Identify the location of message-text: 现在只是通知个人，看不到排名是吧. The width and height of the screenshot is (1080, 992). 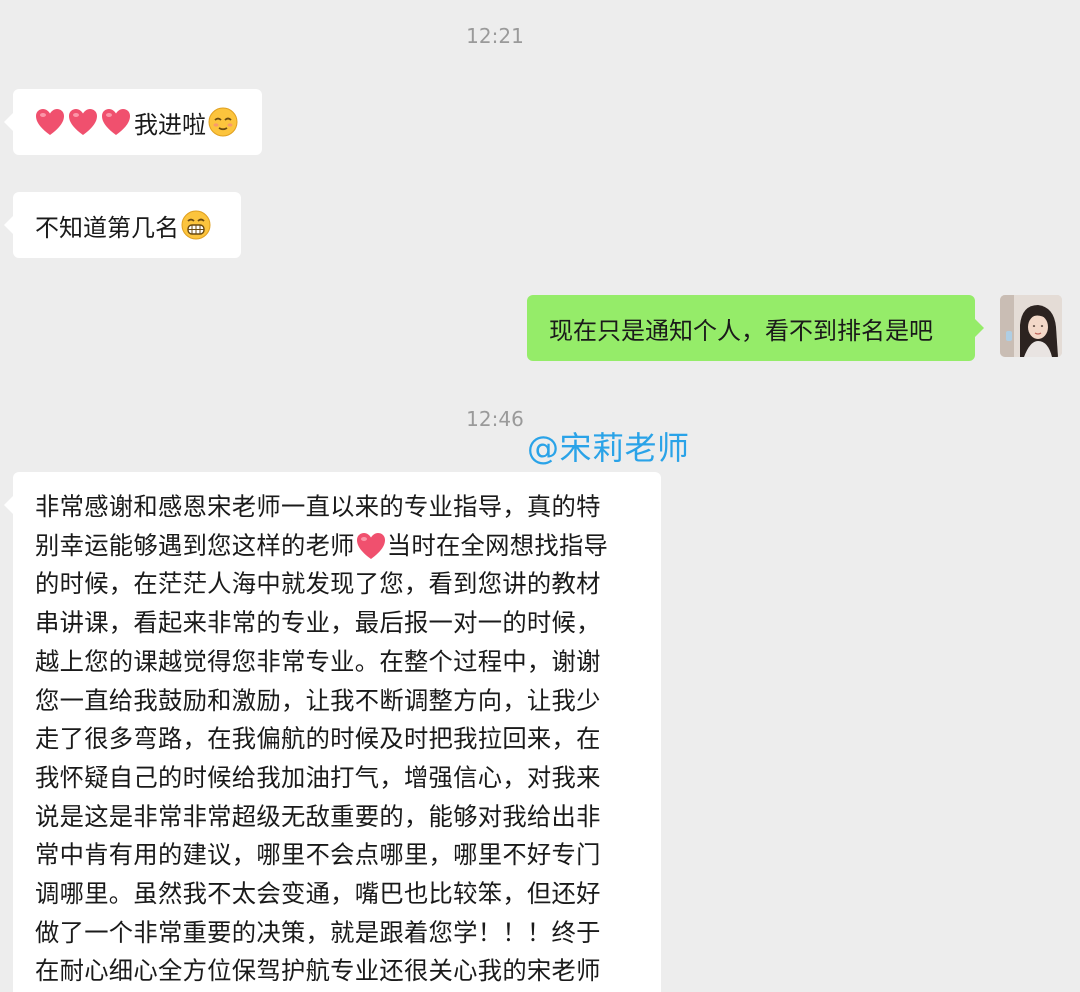
(741, 330).